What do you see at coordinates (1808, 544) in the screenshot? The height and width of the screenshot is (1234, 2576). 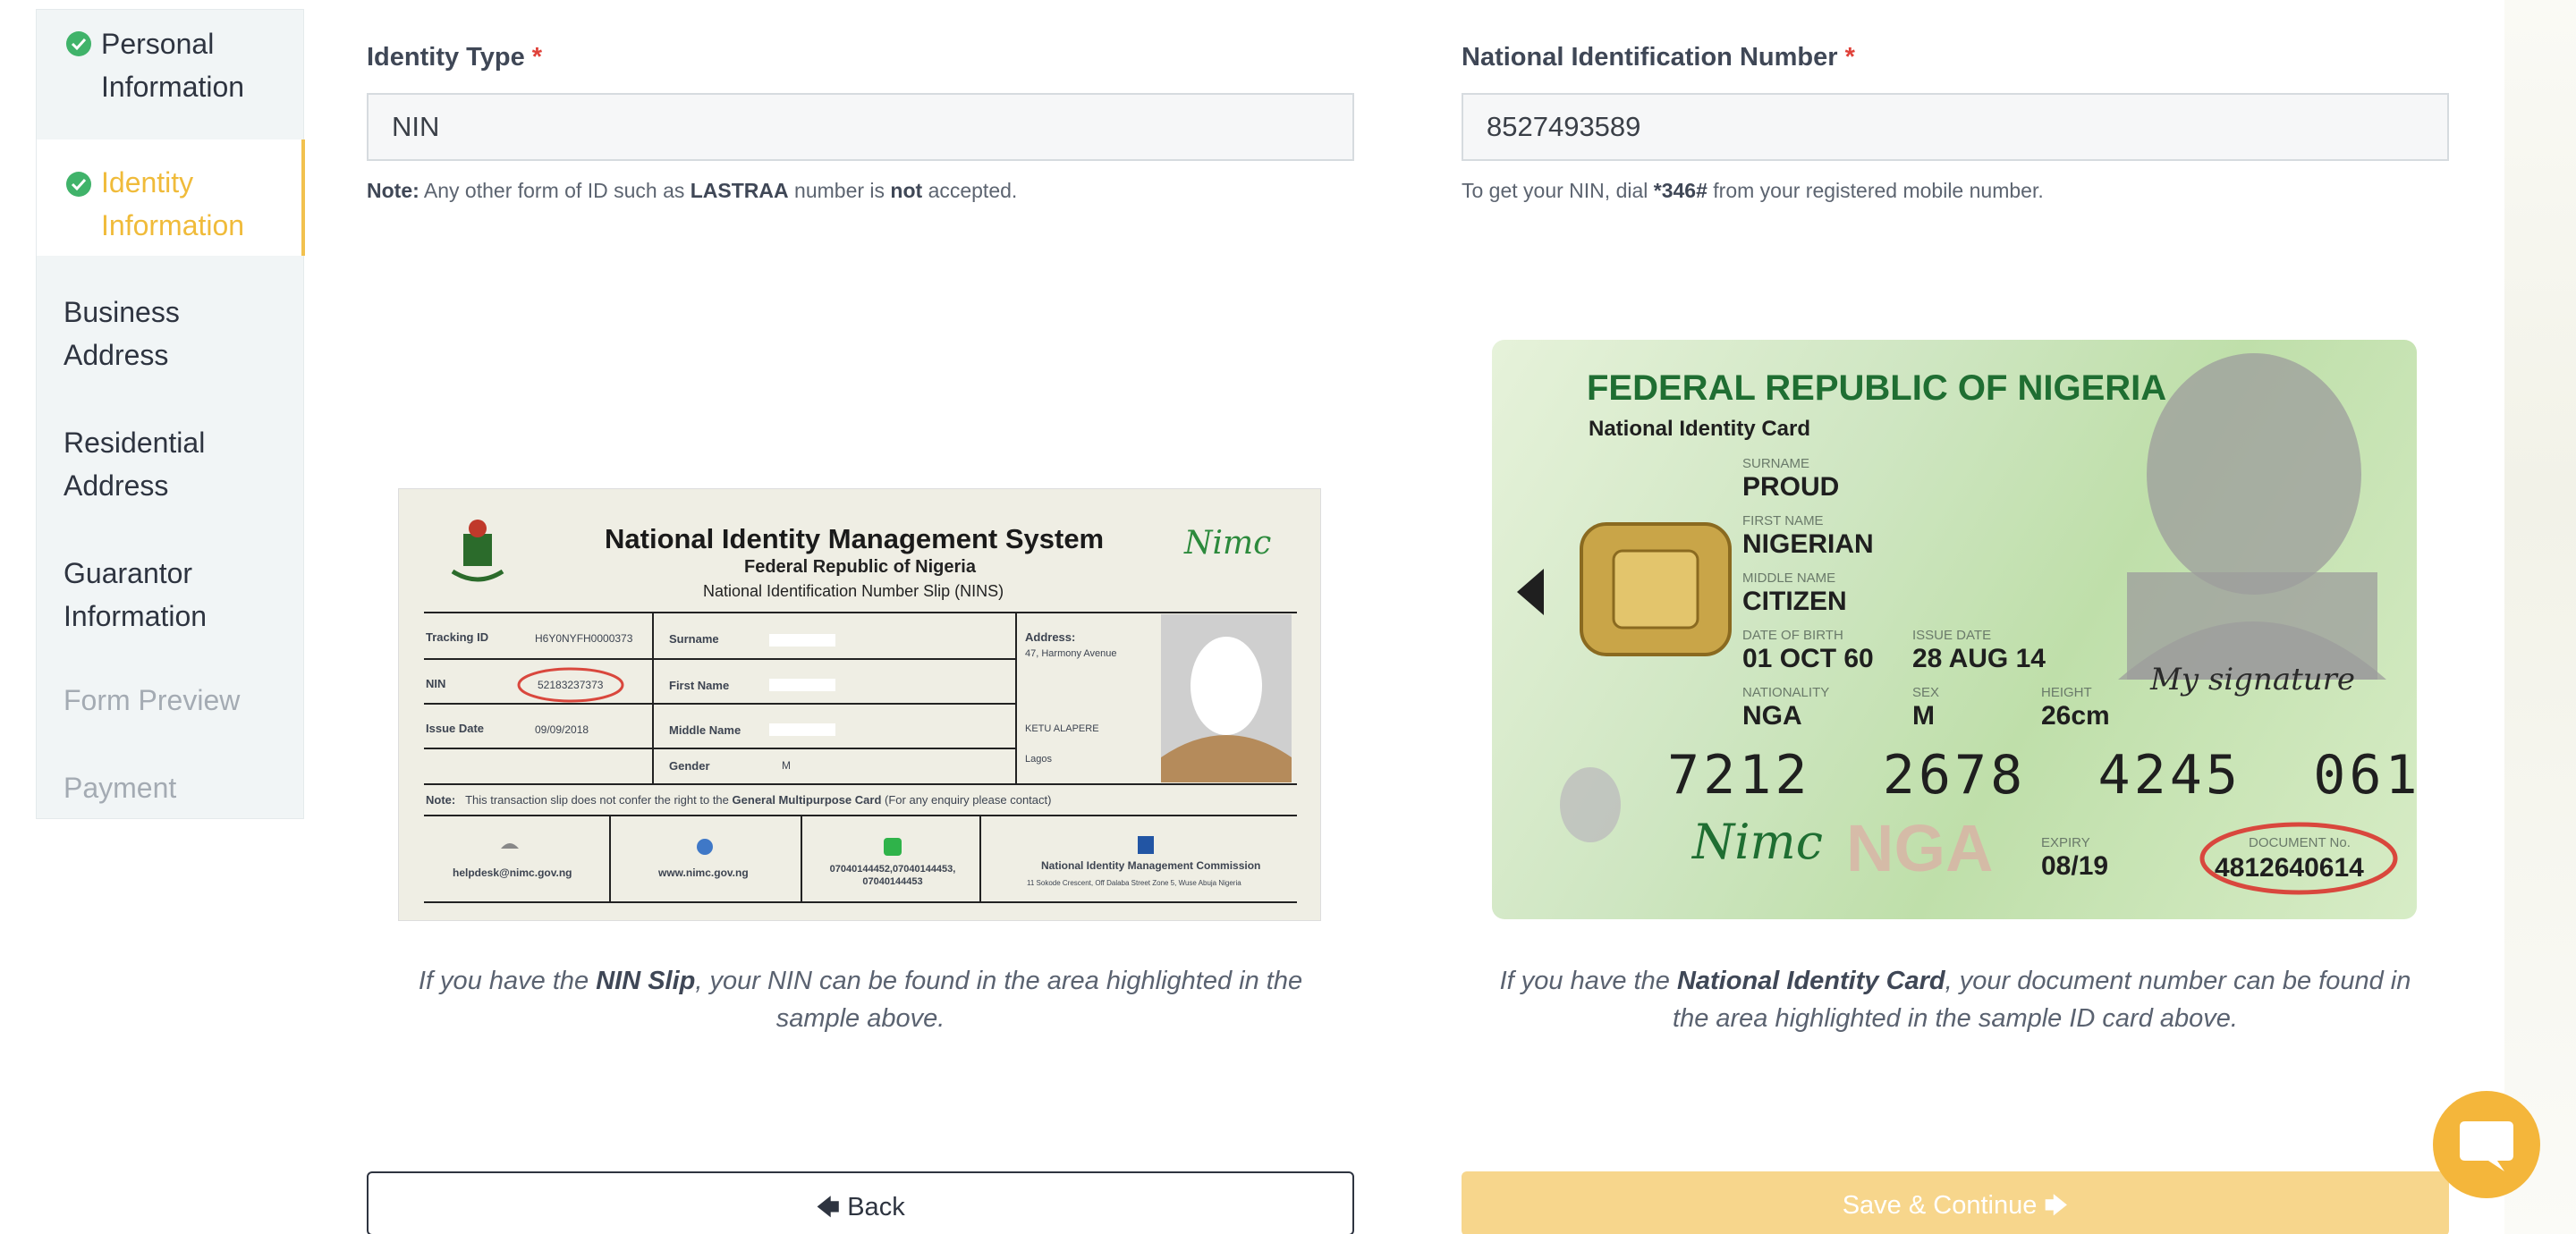 I see `card-firstname: NIGERIAN` at bounding box center [1808, 544].